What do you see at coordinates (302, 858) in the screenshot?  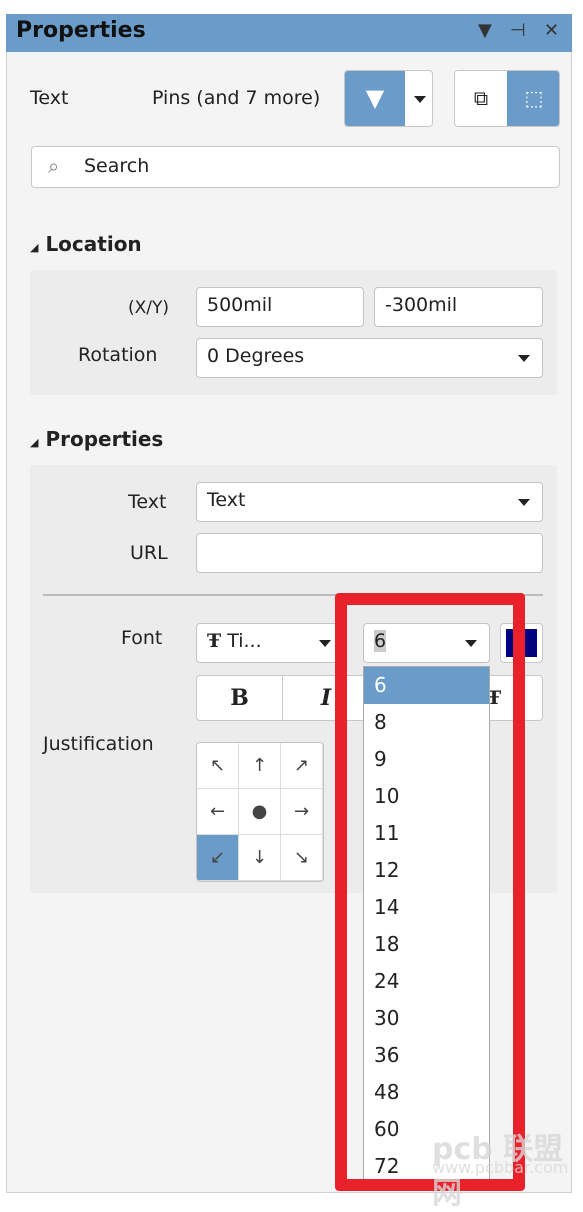 I see `justify-bottom-right-icon: ↘` at bounding box center [302, 858].